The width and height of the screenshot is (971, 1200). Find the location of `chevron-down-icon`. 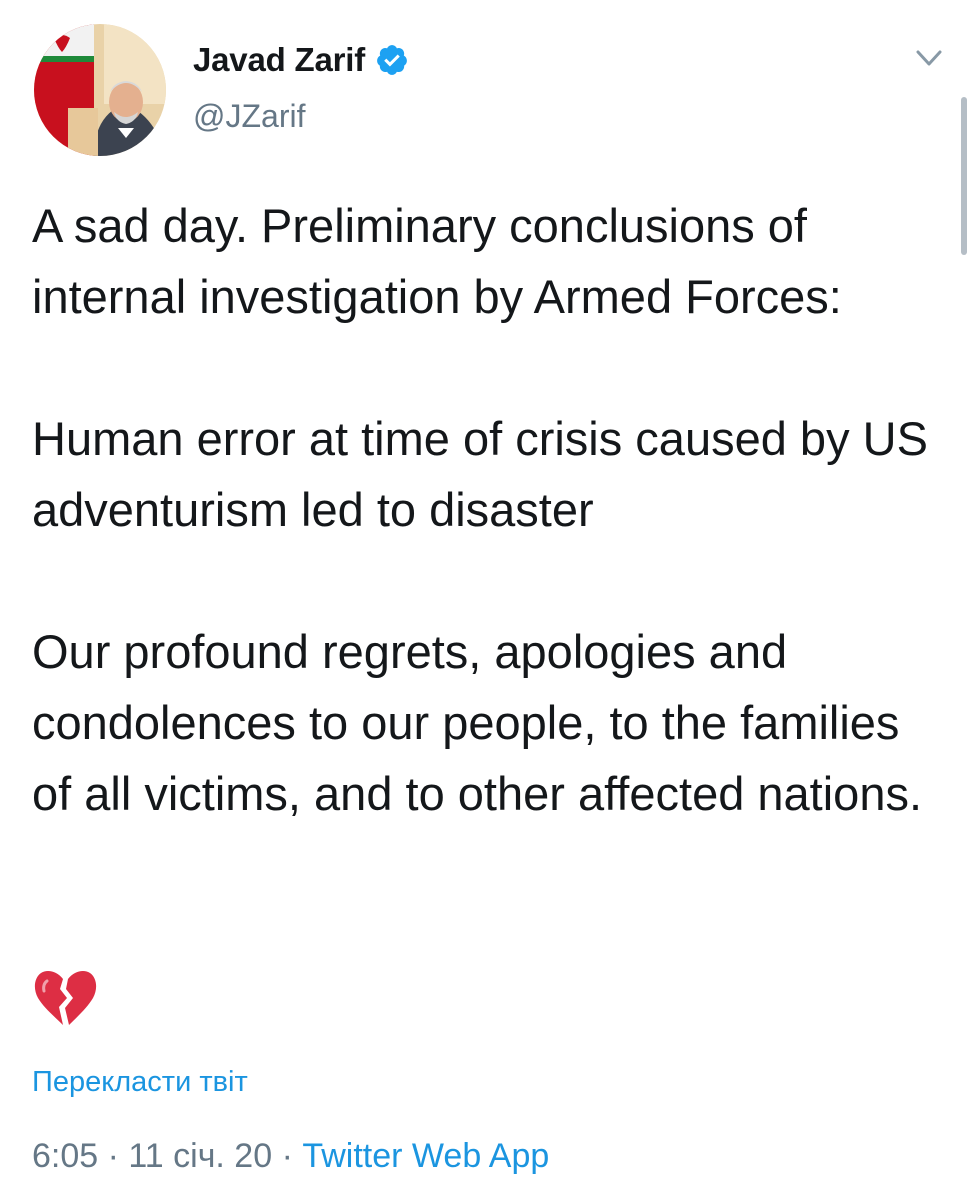

chevron-down-icon is located at coordinates (929, 59).